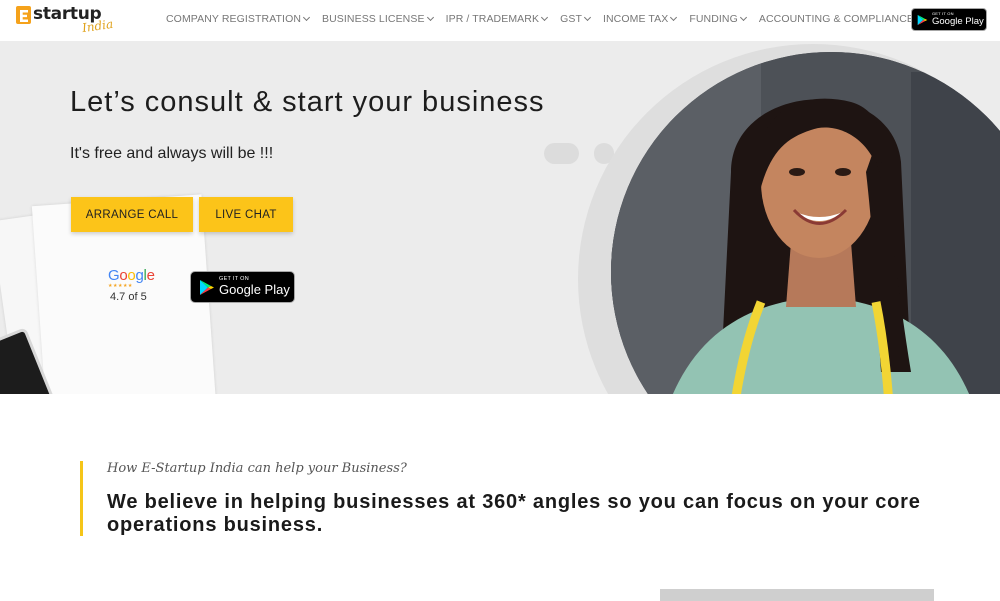  What do you see at coordinates (128, 297) in the screenshot?
I see `rating-value: 4.7 of 5` at bounding box center [128, 297].